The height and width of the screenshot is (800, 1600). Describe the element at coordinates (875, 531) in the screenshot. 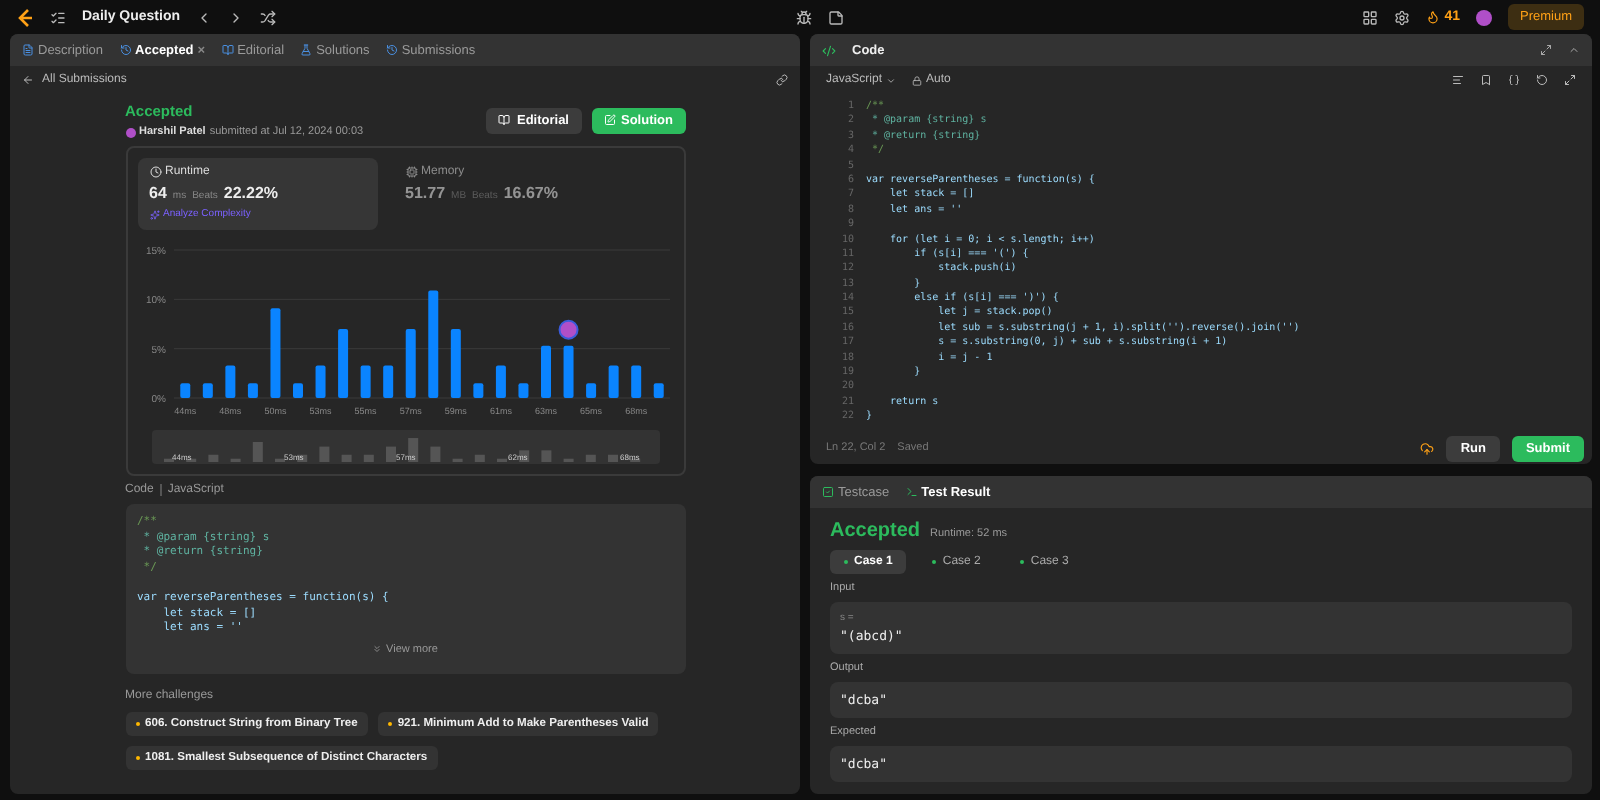

I see `result-status: Accepted` at that location.